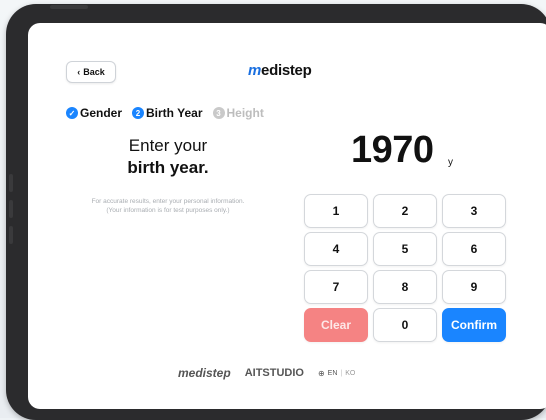 The height and width of the screenshot is (420, 546). I want to click on key-2: 2, so click(405, 211).